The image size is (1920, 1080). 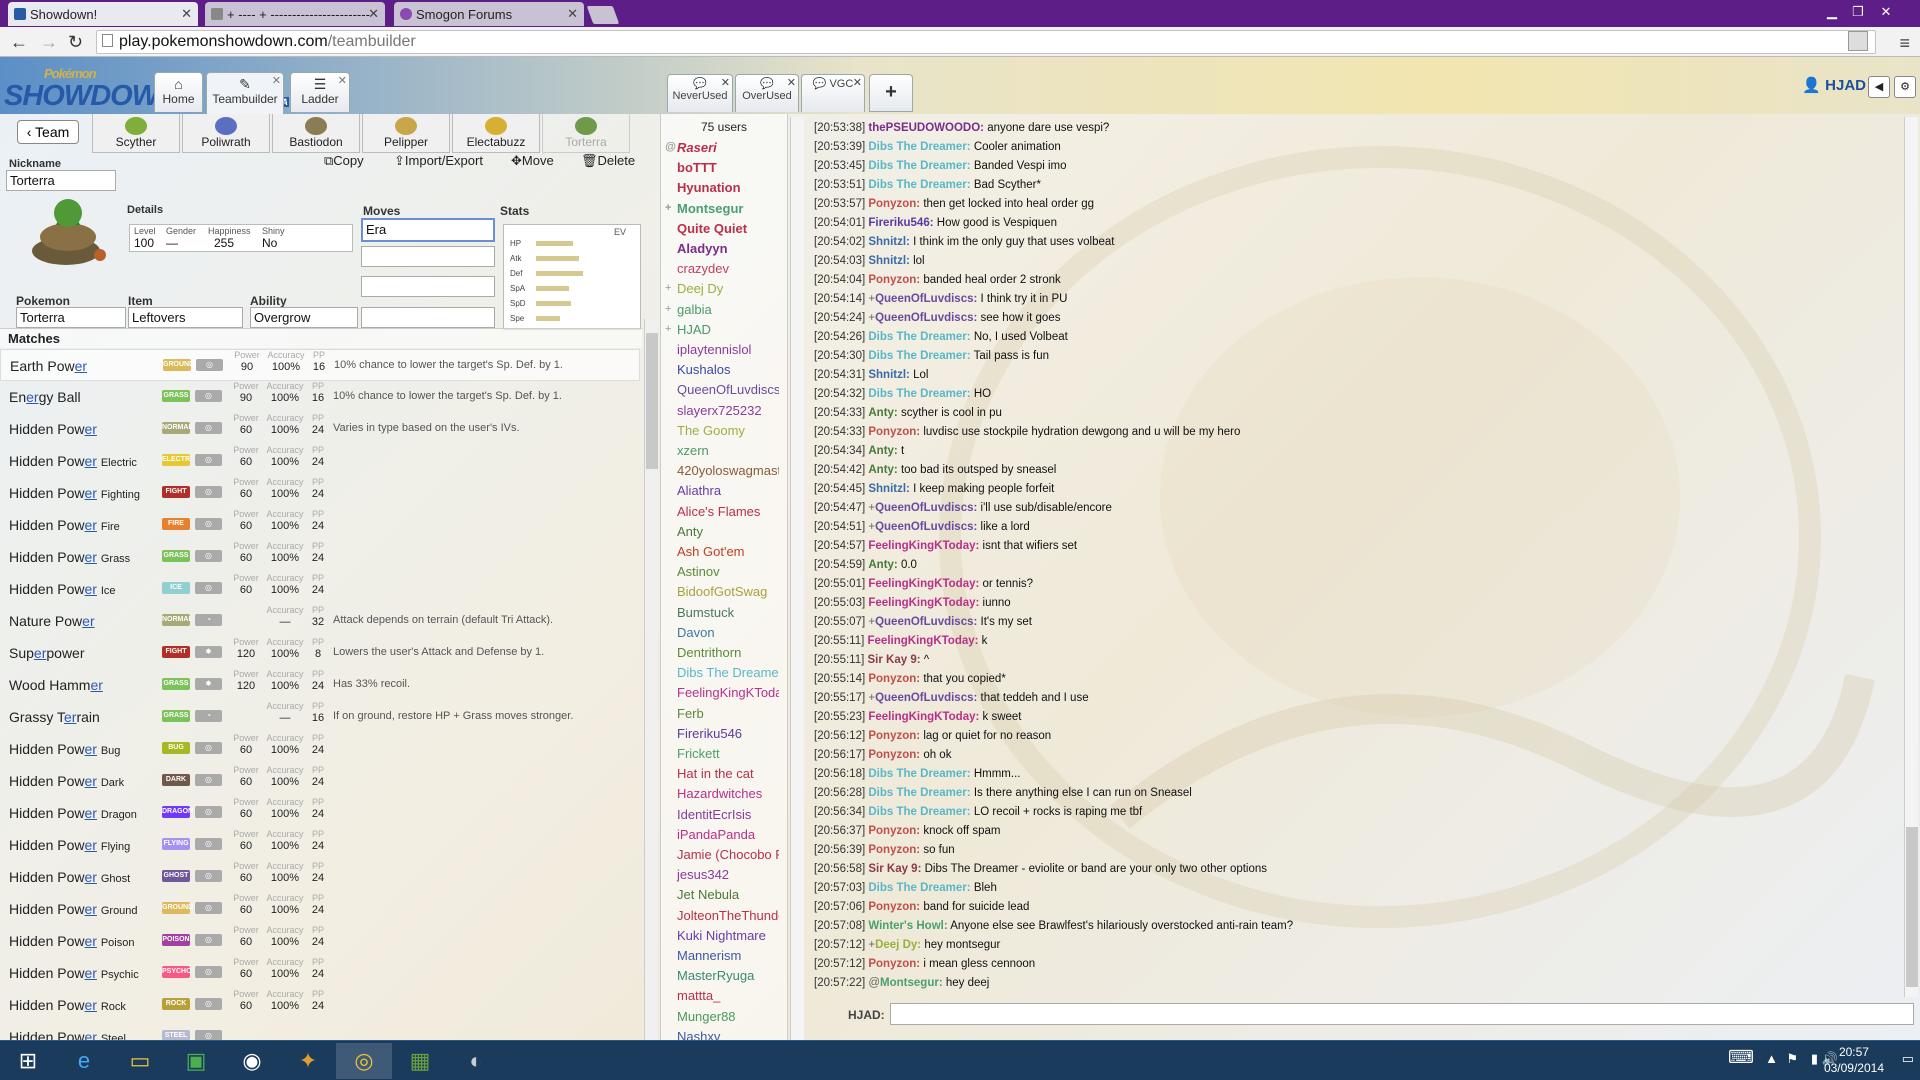 What do you see at coordinates (572, 277) in the screenshot?
I see `stats-box: EV HP Atk Def SpA SpD Spe` at bounding box center [572, 277].